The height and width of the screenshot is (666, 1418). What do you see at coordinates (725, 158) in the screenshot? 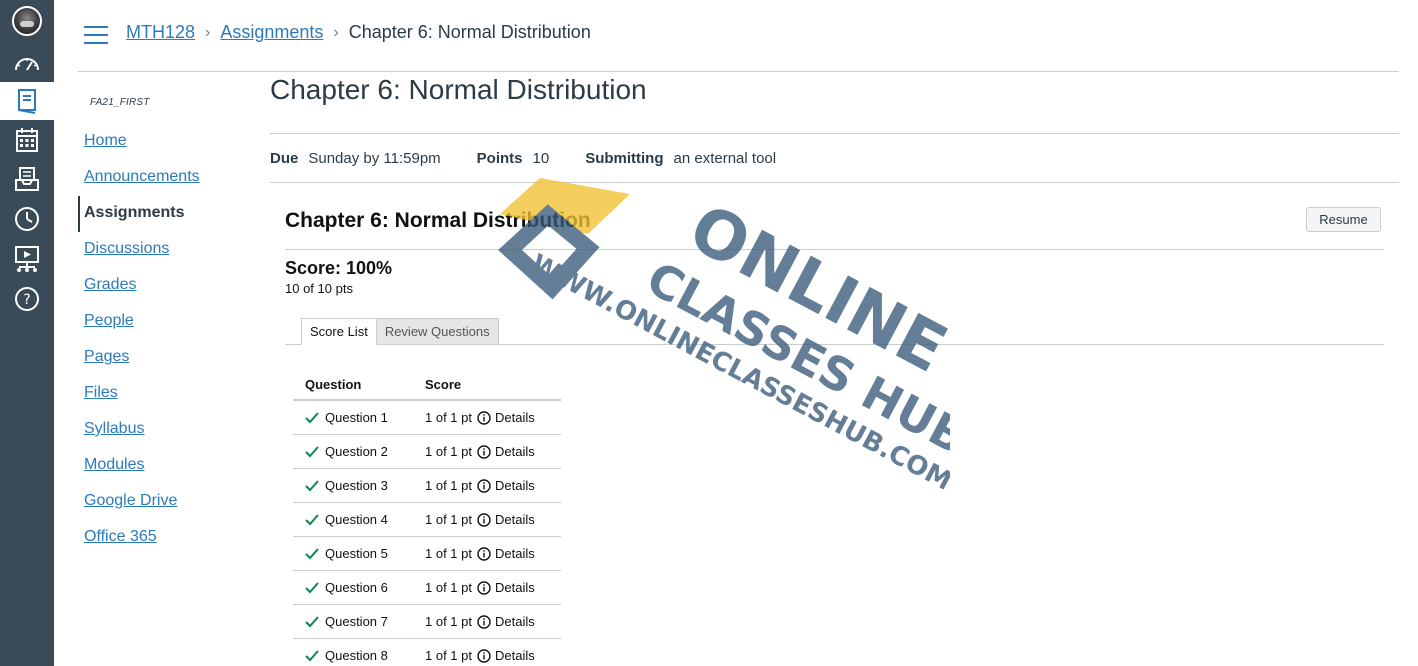
I see `submitting-value: an external tool` at bounding box center [725, 158].